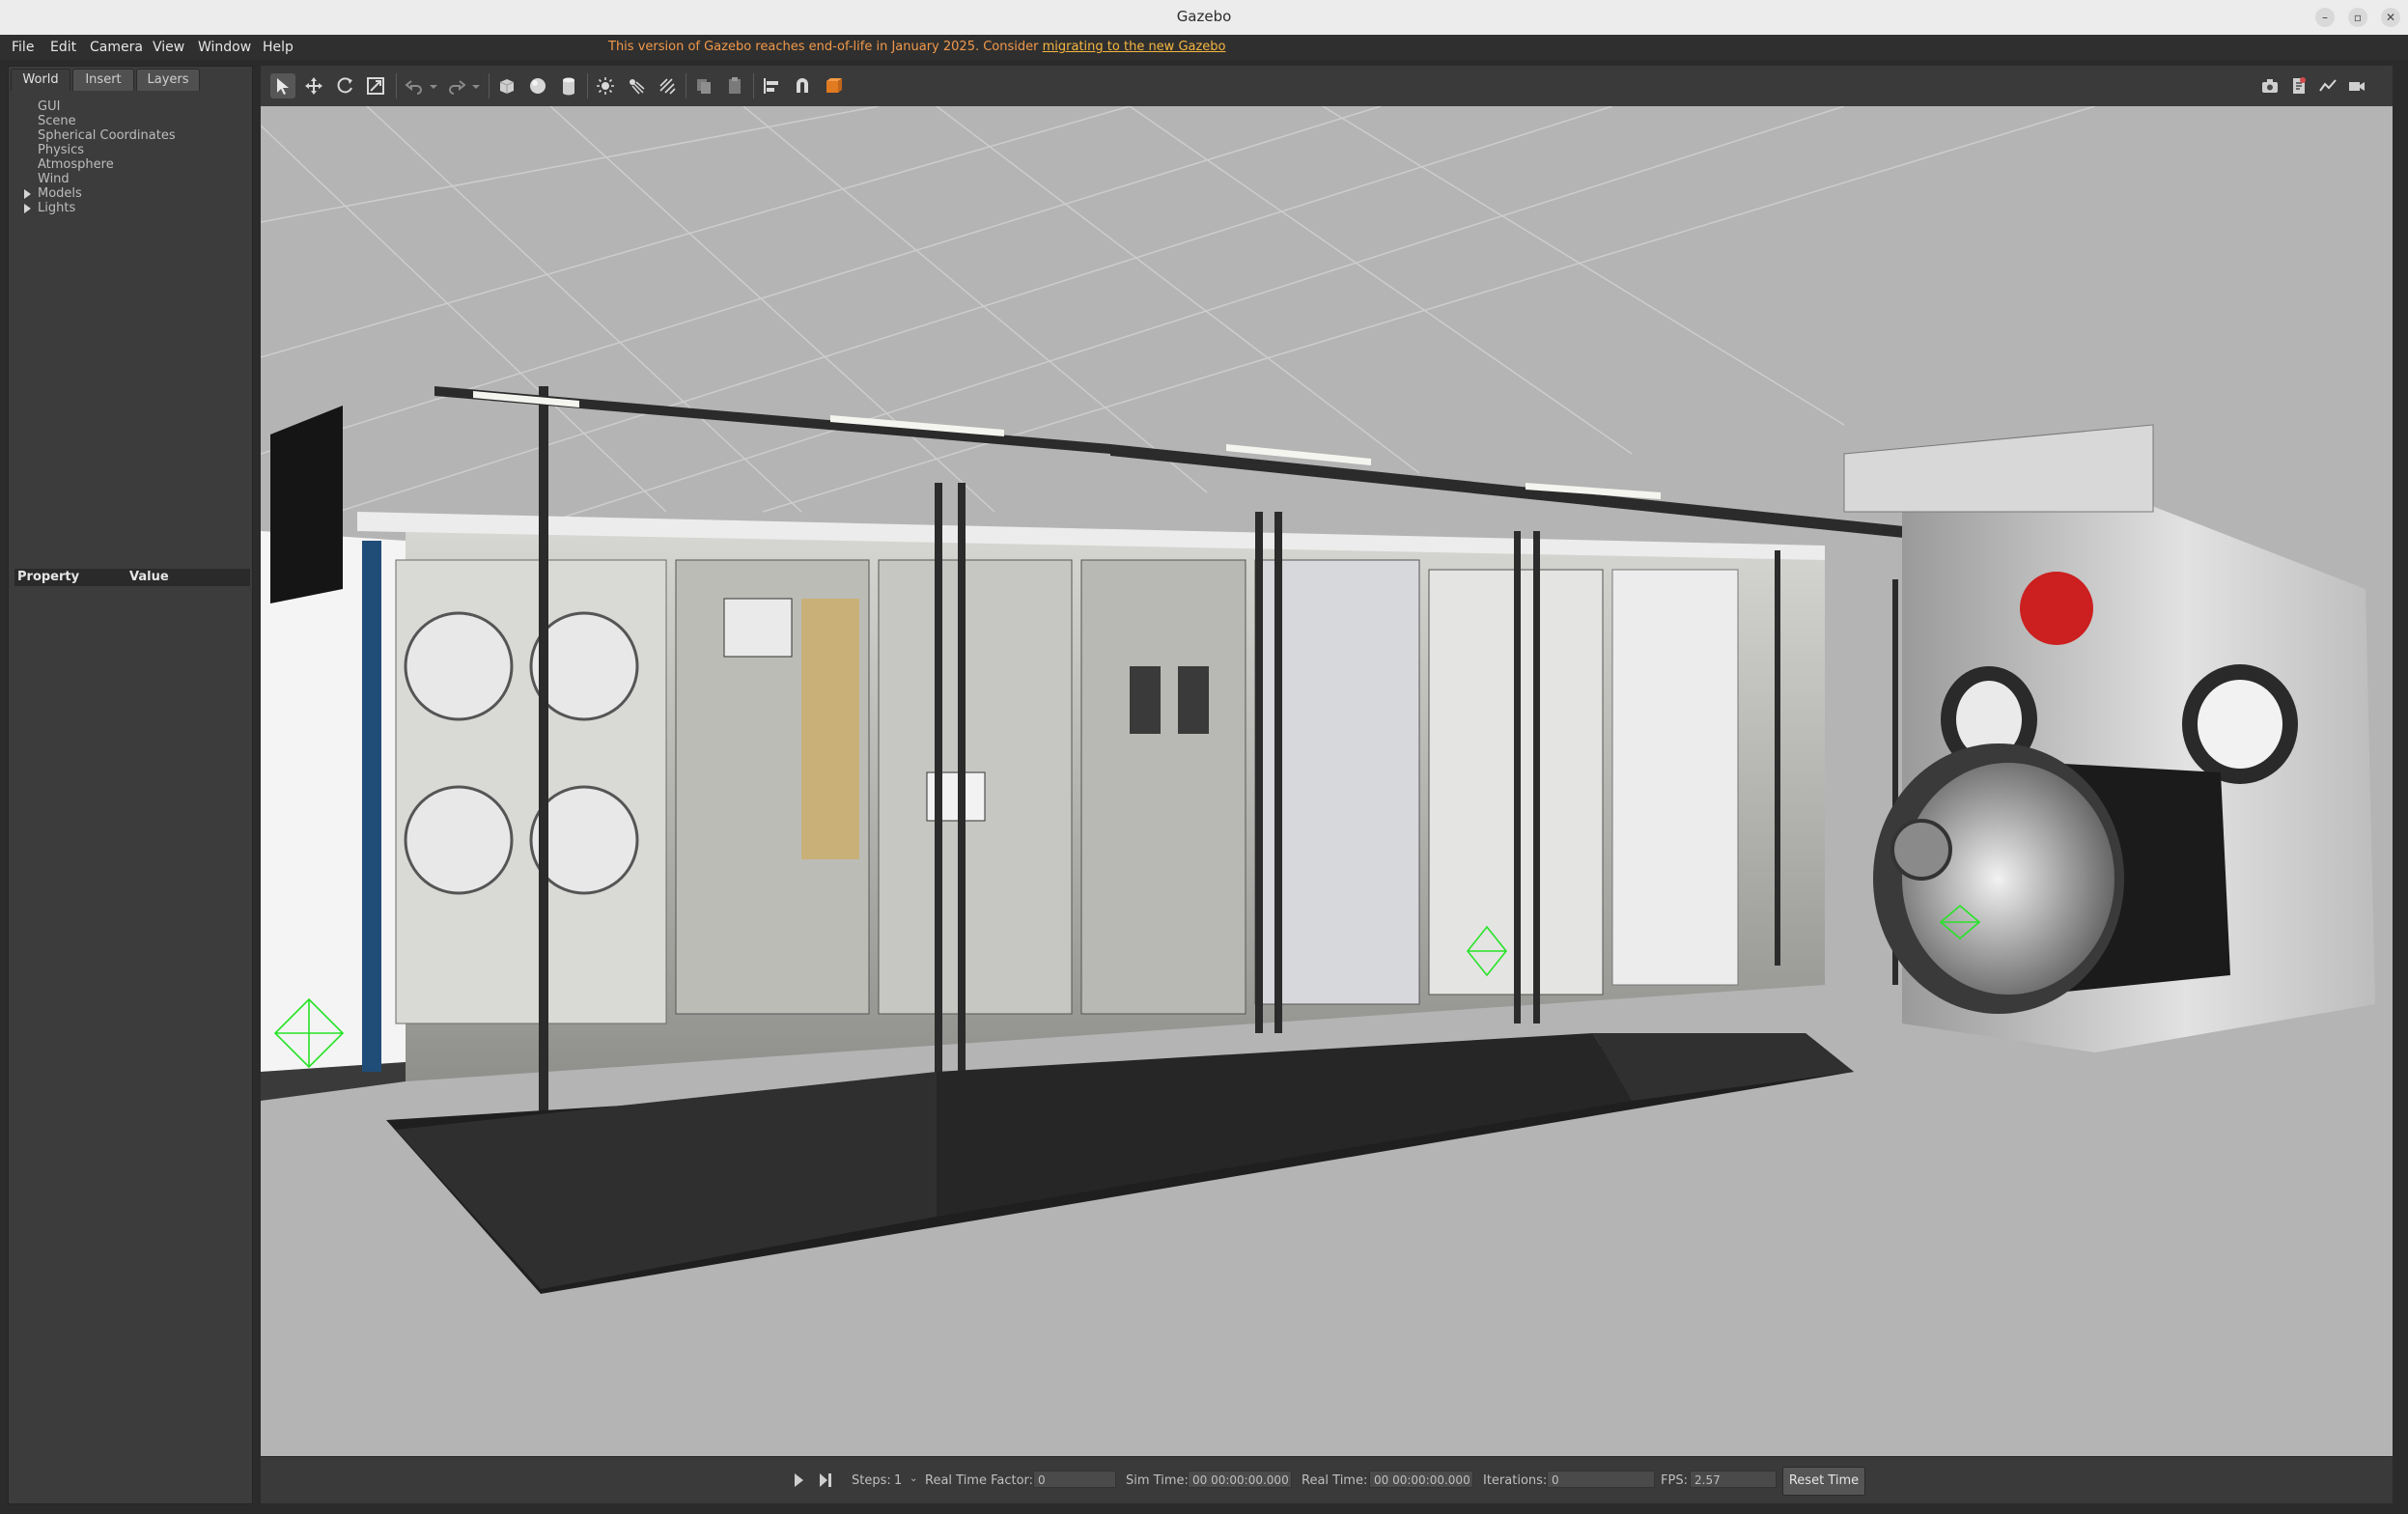 The image size is (2408, 1514). What do you see at coordinates (23, 47) in the screenshot?
I see `menu-file: File` at bounding box center [23, 47].